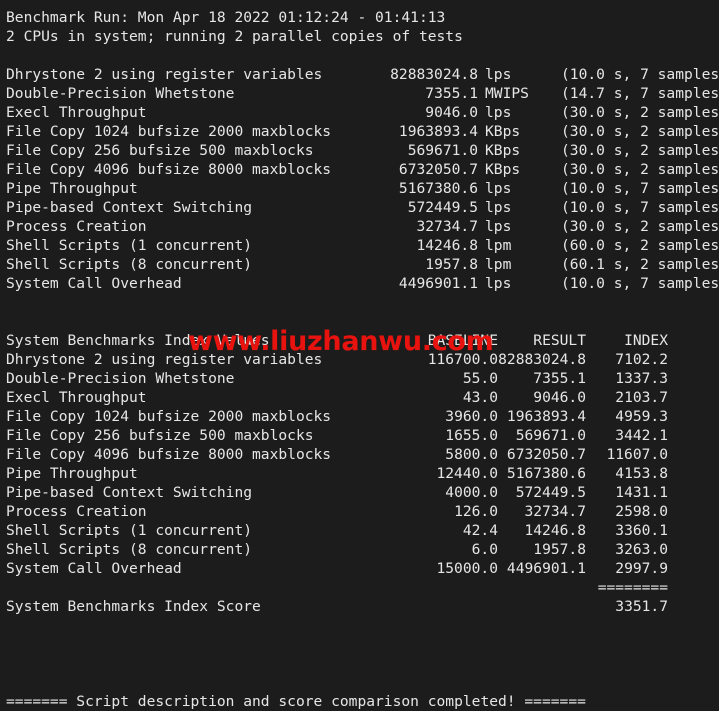  Describe the element at coordinates (641, 511) in the screenshot. I see `index-row-index: 2598.0` at that location.